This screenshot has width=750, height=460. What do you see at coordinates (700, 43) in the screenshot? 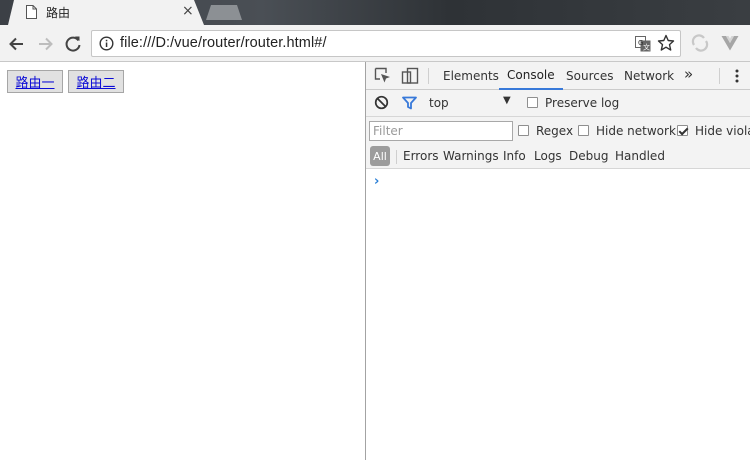
I see `extension-sync-icon` at bounding box center [700, 43].